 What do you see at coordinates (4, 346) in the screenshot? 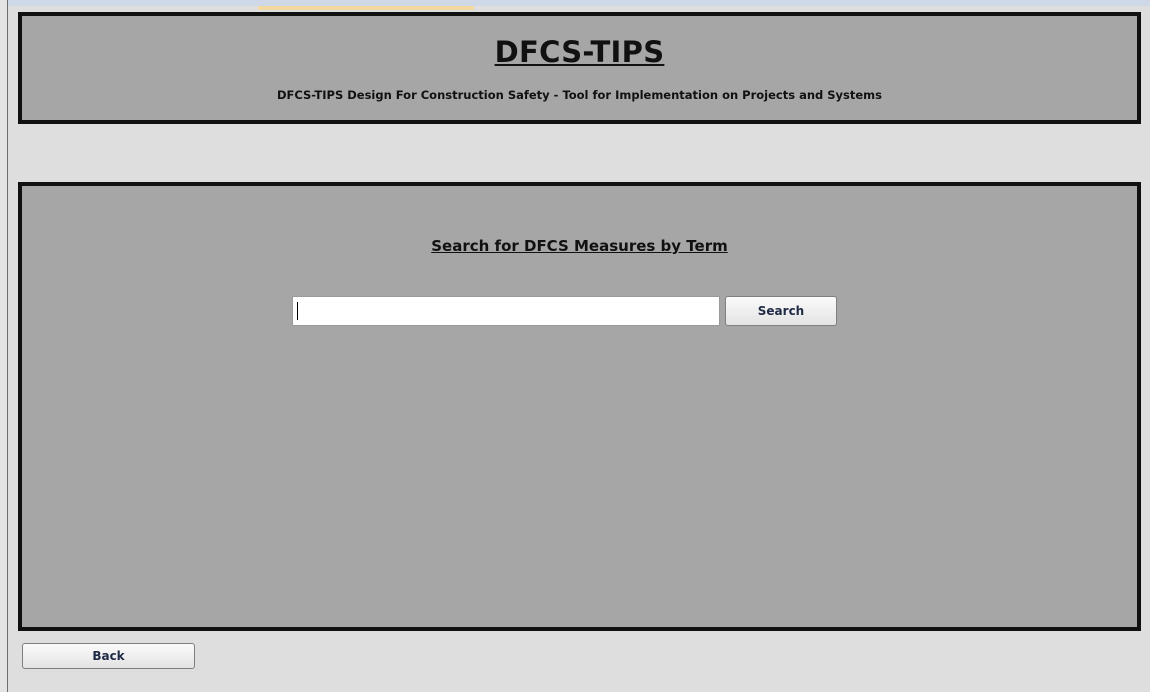
I see `window-left-border` at bounding box center [4, 346].